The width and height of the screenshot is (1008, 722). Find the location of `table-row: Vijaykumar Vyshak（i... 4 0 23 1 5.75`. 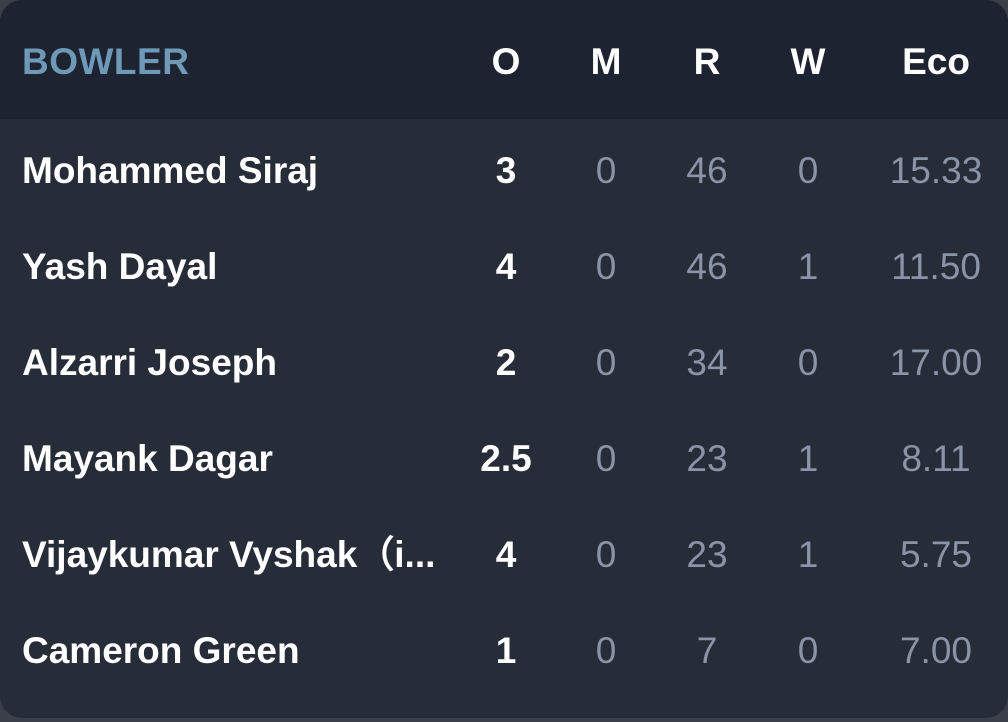

table-row: Vijaykumar Vyshak（i... 4 0 23 1 5.75 is located at coordinates (504, 555).